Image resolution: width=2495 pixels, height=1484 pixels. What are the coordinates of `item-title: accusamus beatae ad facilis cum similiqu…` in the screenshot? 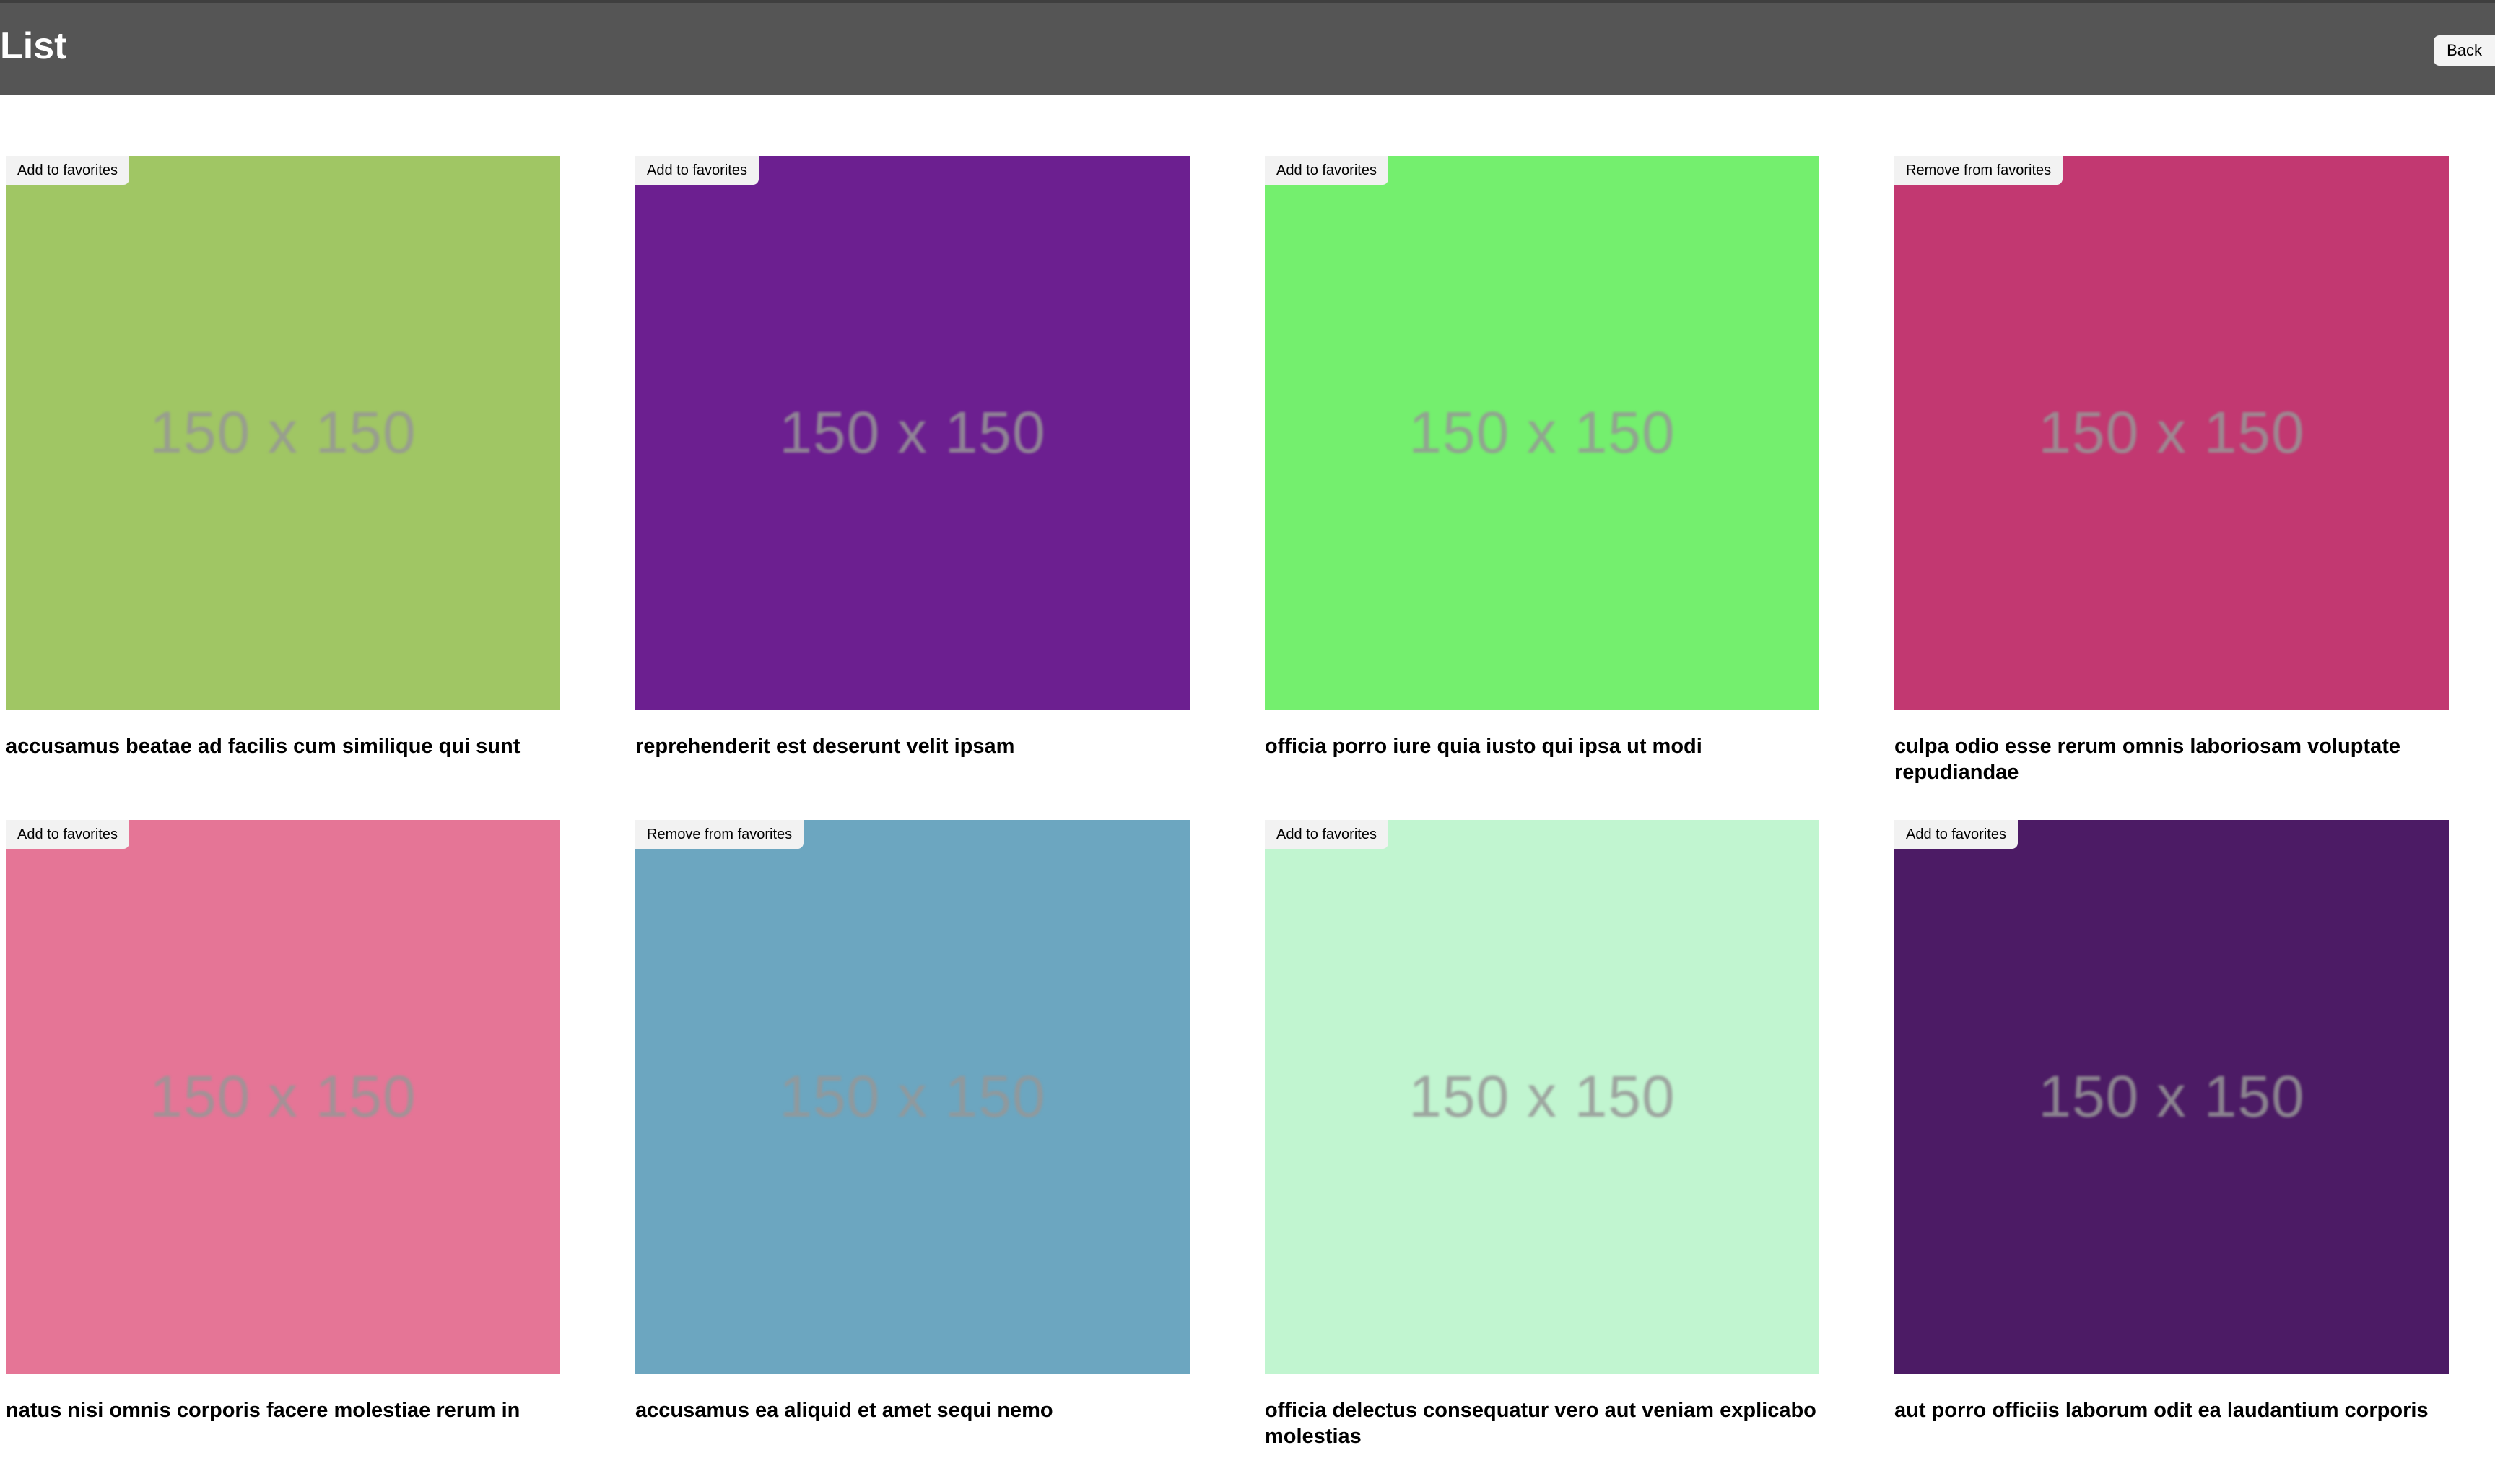 It's located at (263, 746).